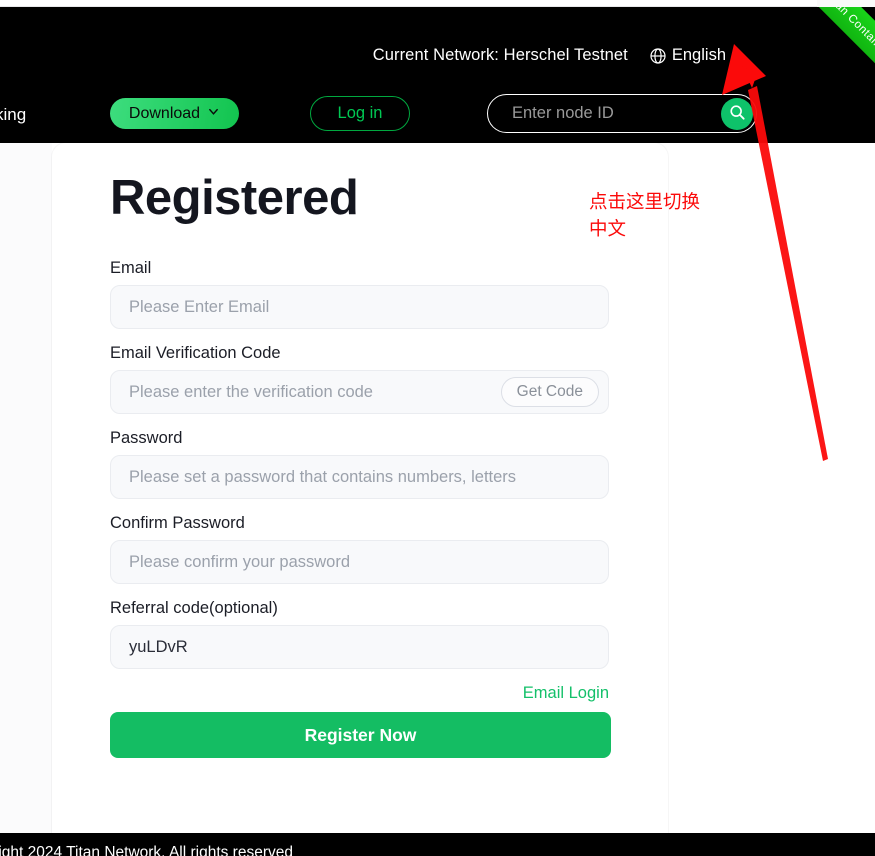 This screenshot has width=875, height=856. What do you see at coordinates (26, 488) in the screenshot?
I see `page-background-left` at bounding box center [26, 488].